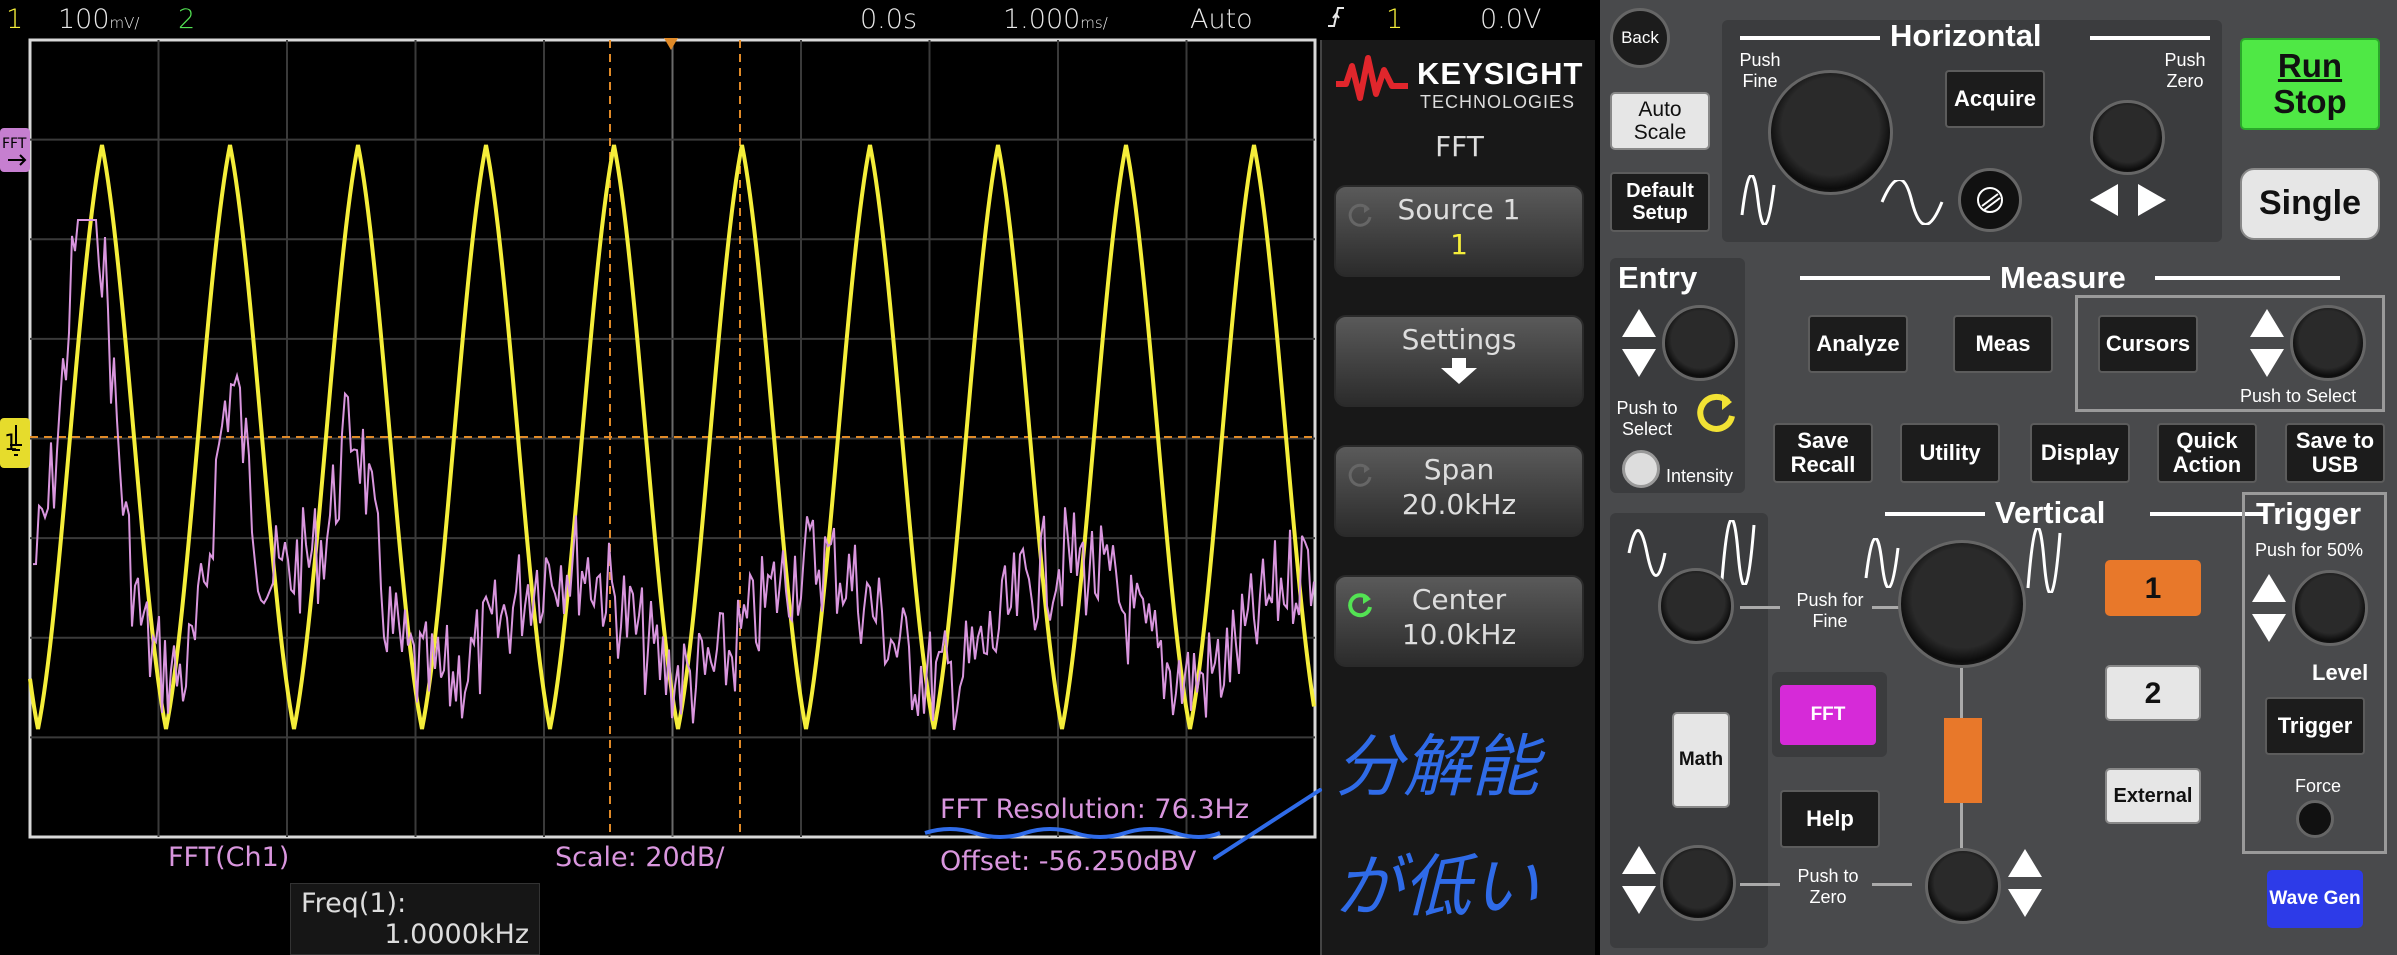  Describe the element at coordinates (1641, 469) in the screenshot. I see `intensity-button` at that location.